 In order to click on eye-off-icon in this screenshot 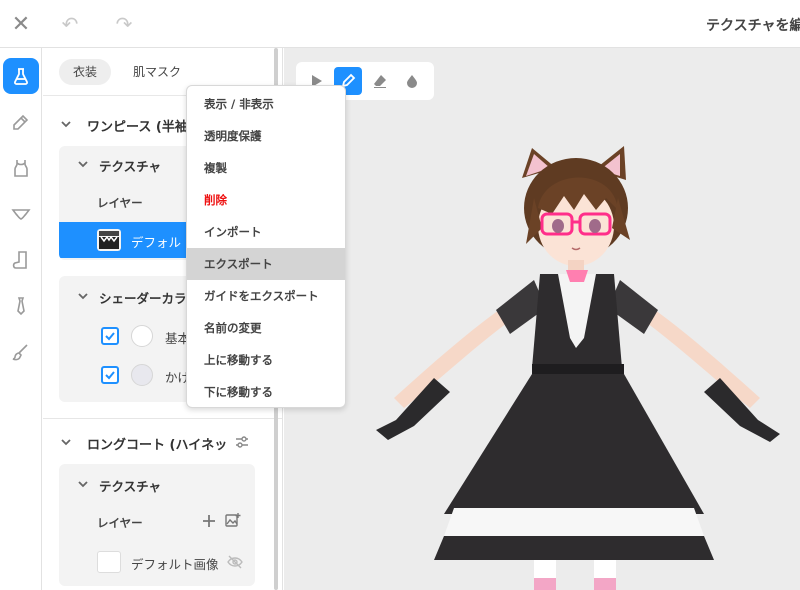, I will do `click(235, 562)`.